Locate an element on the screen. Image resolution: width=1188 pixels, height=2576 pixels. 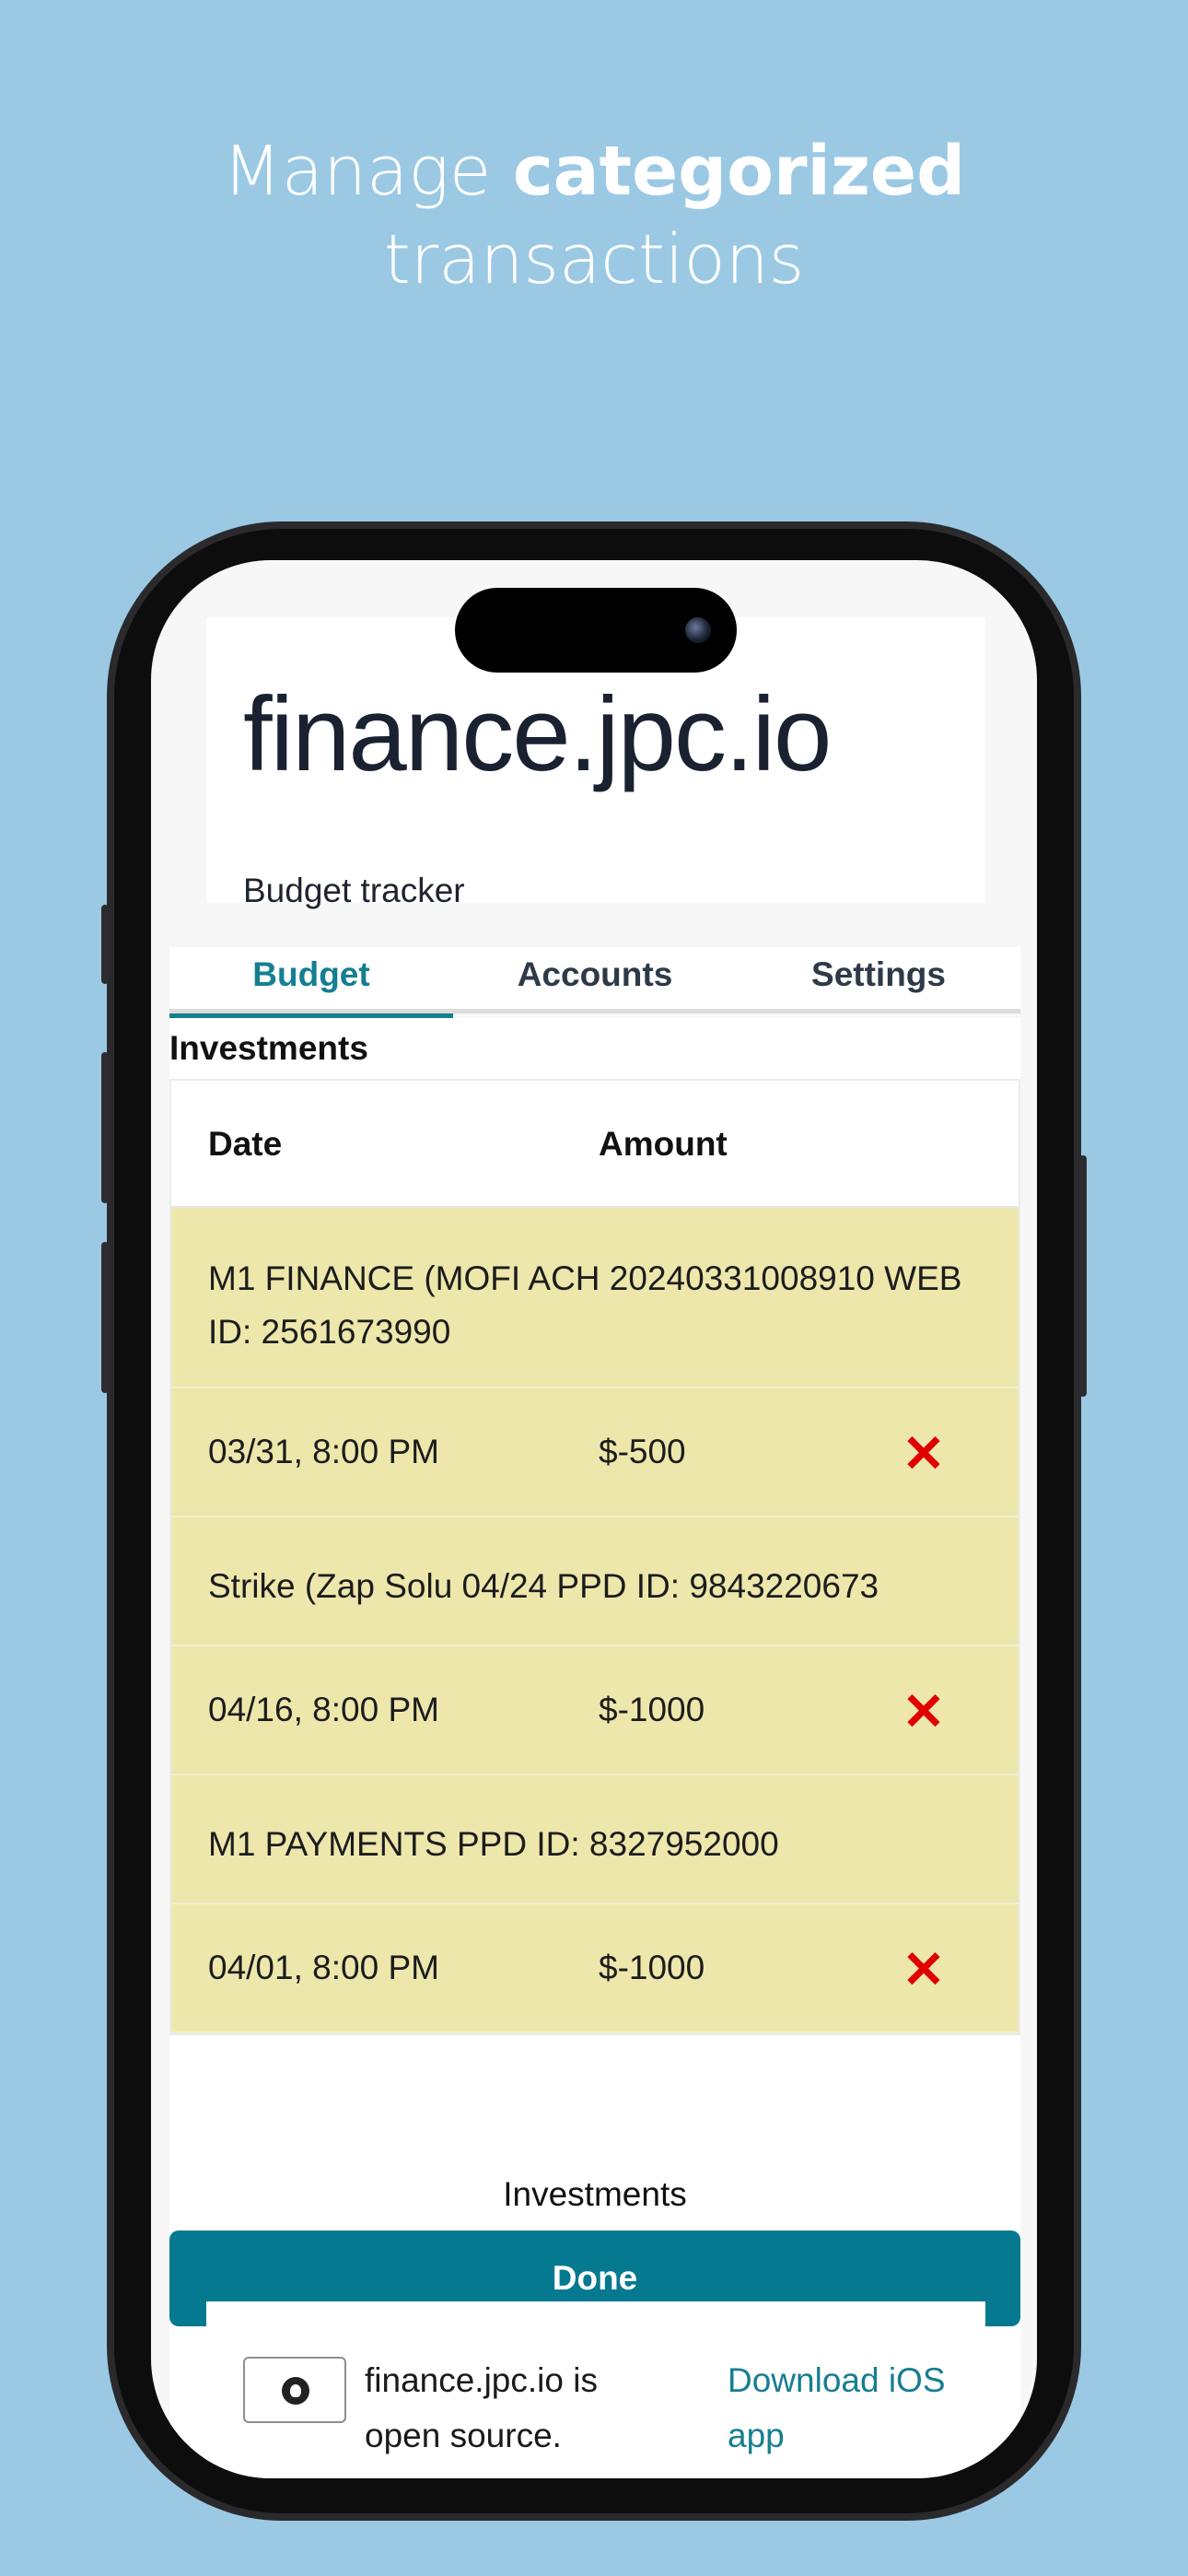
app-title: finance.jpc.io is located at coordinates (538, 734).